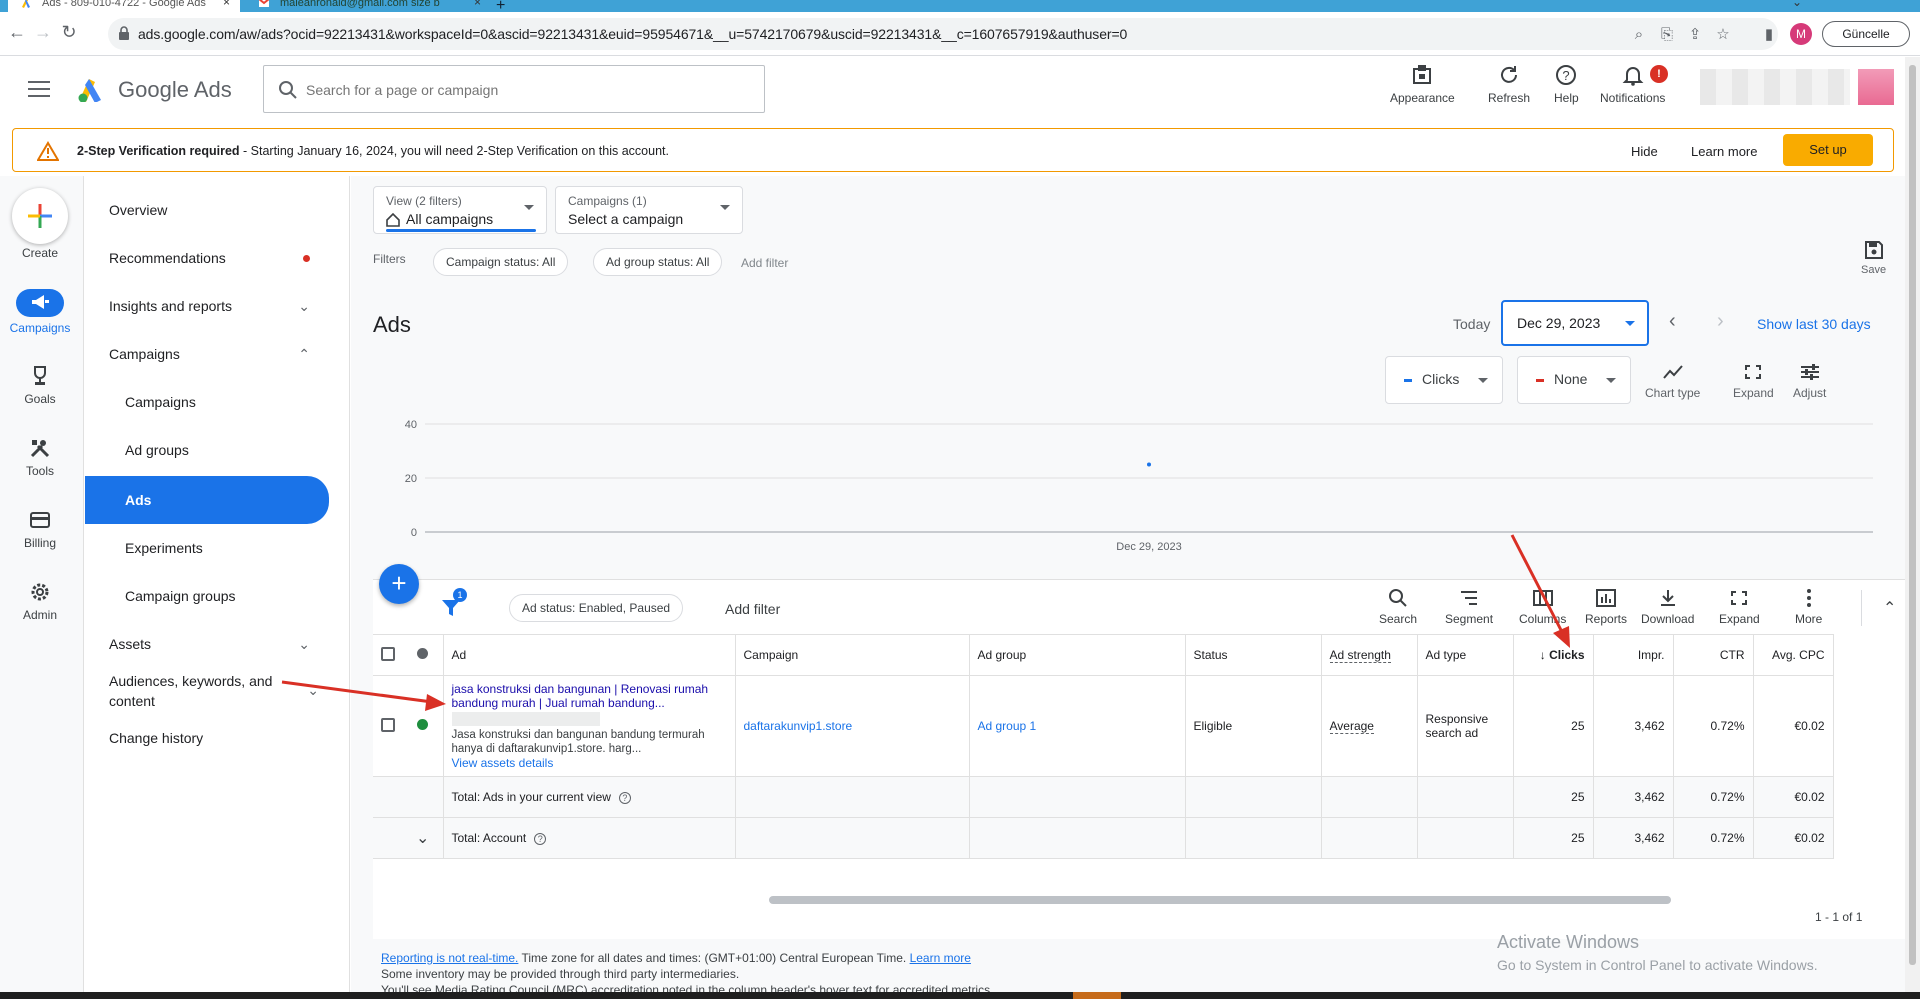 The image size is (1920, 999). I want to click on column-header-ad-type: Ad type, so click(1465, 655).